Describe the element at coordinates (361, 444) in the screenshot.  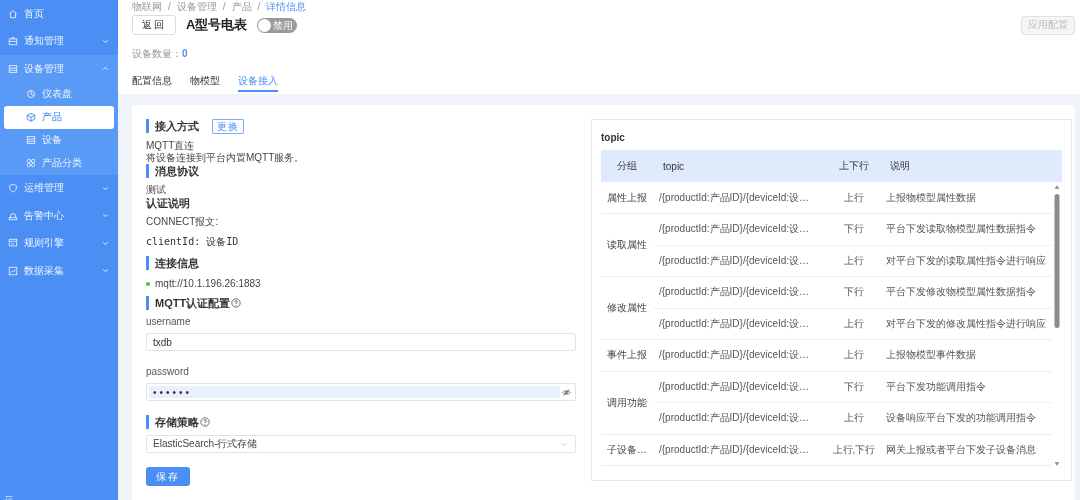
I see `storage-select: ElasticSearch-行式存储` at that location.